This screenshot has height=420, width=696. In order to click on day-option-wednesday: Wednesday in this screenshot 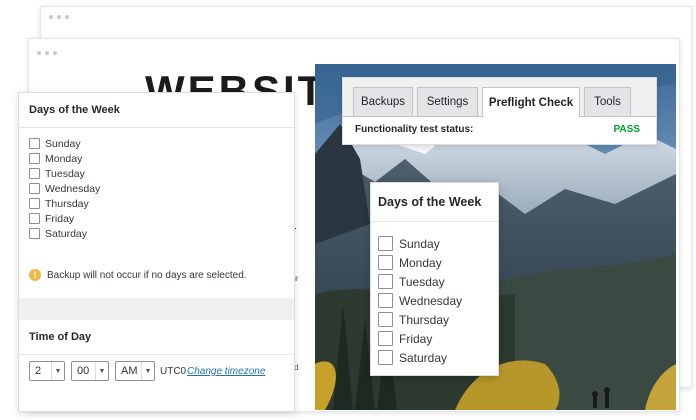, I will do `click(161, 188)`.